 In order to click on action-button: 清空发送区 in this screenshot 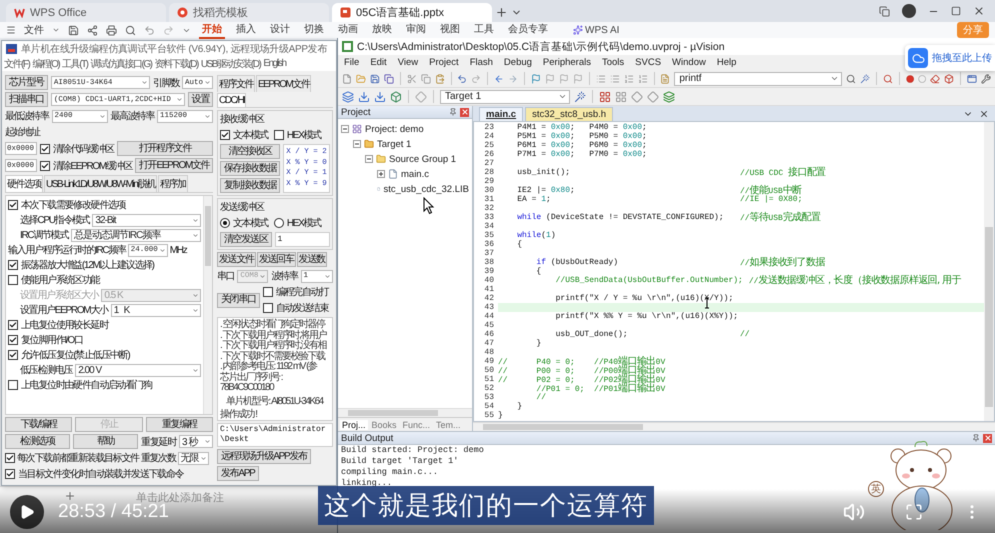, I will do `click(246, 239)`.